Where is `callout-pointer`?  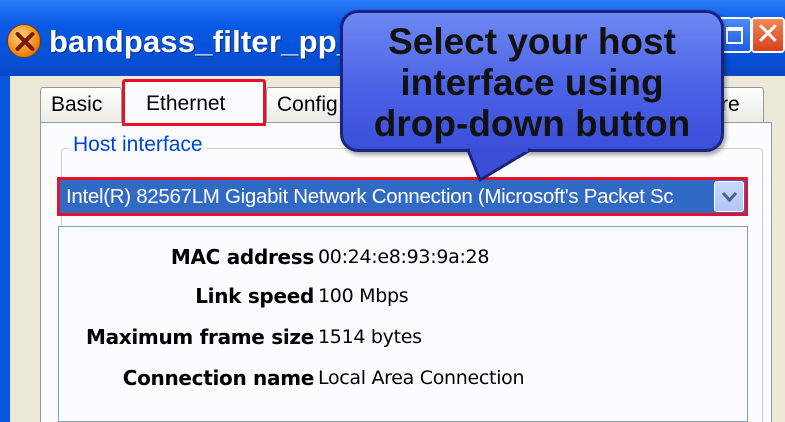
callout-pointer is located at coordinates (499, 165).